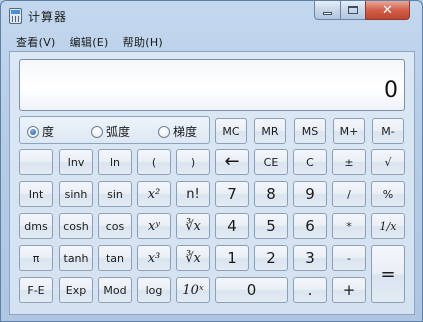 The image size is (423, 322). Describe the element at coordinates (193, 226) in the screenshot. I see `key-y-root-x: ∛x` at that location.